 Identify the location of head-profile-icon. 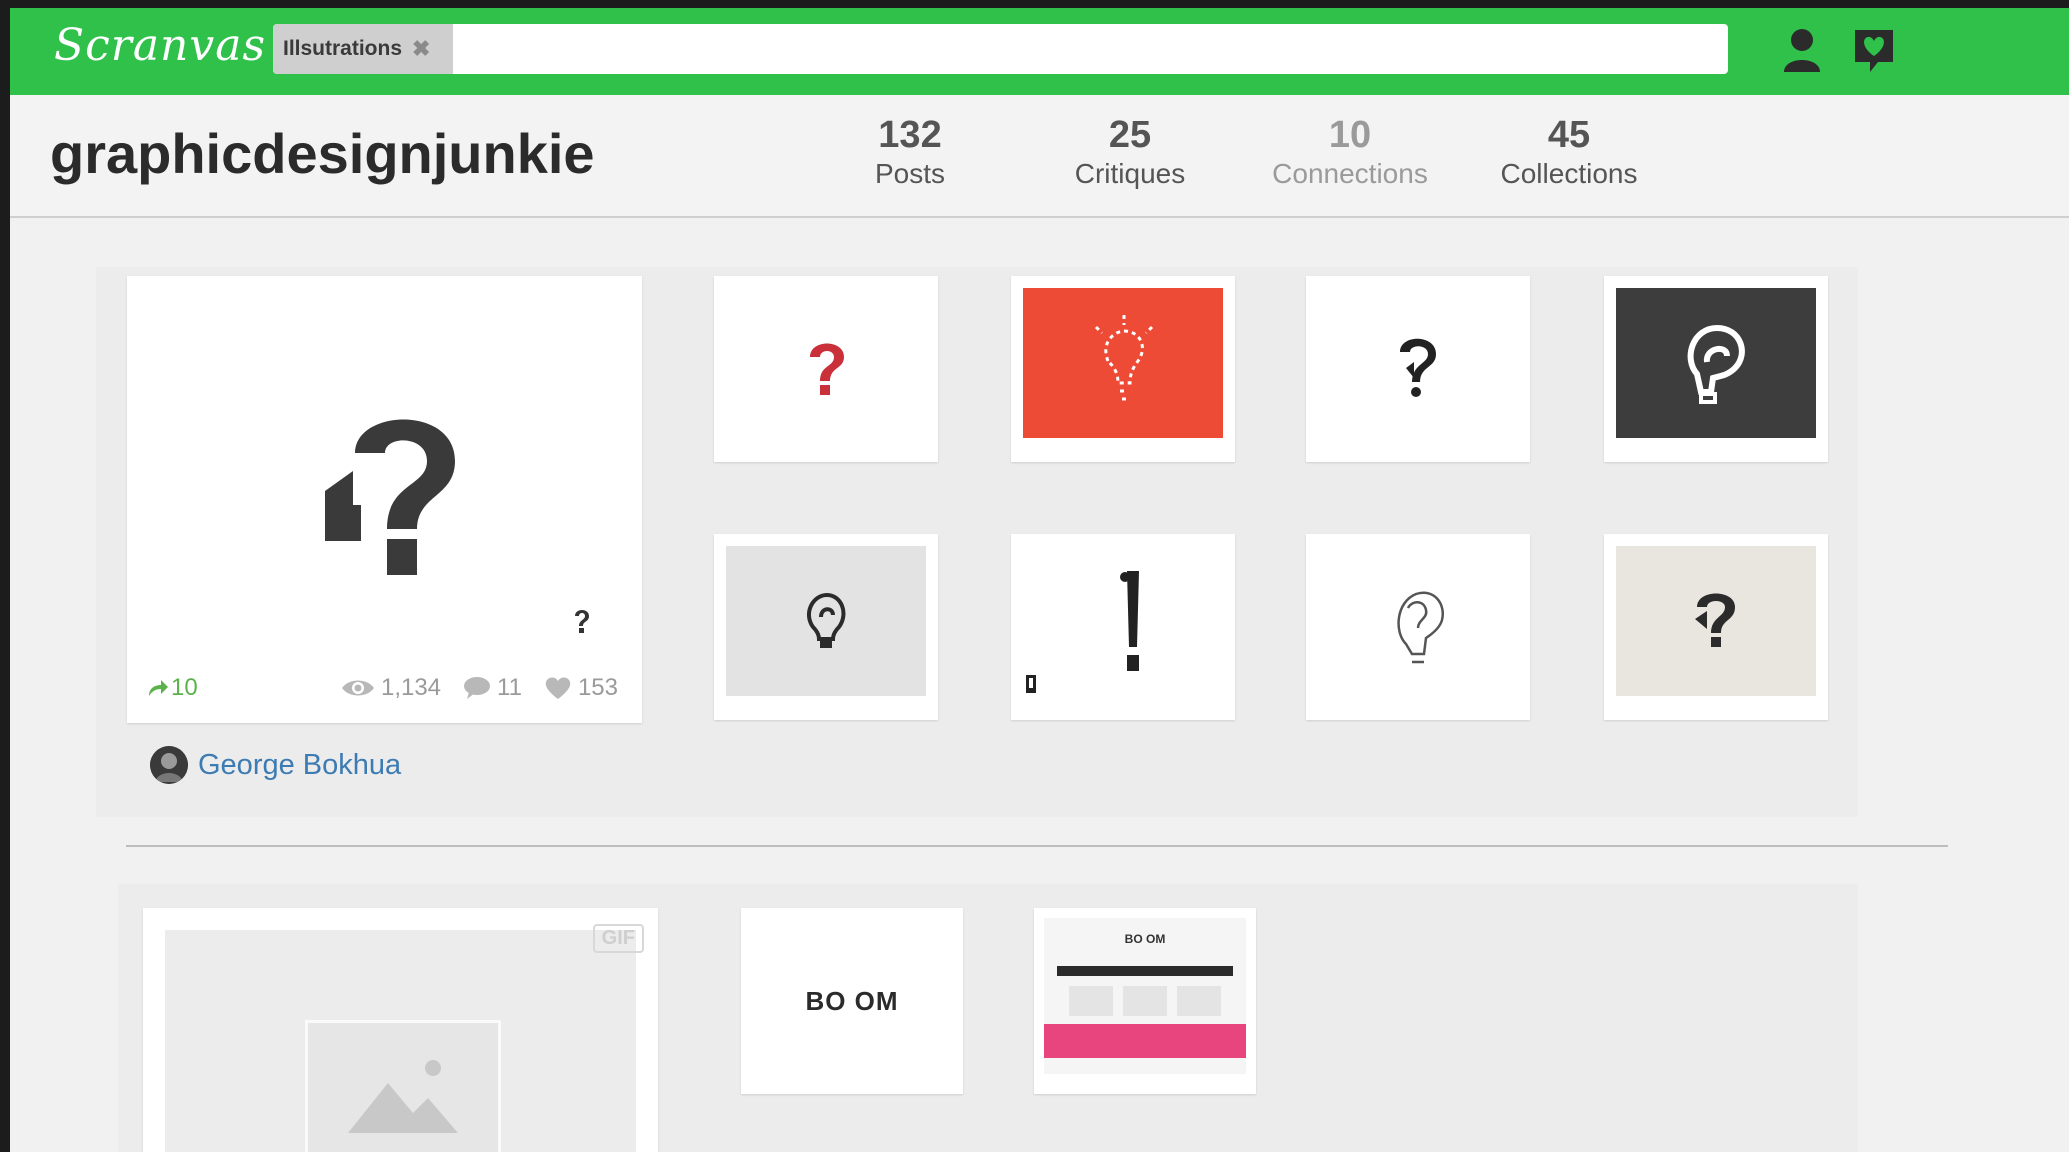
(1418, 627).